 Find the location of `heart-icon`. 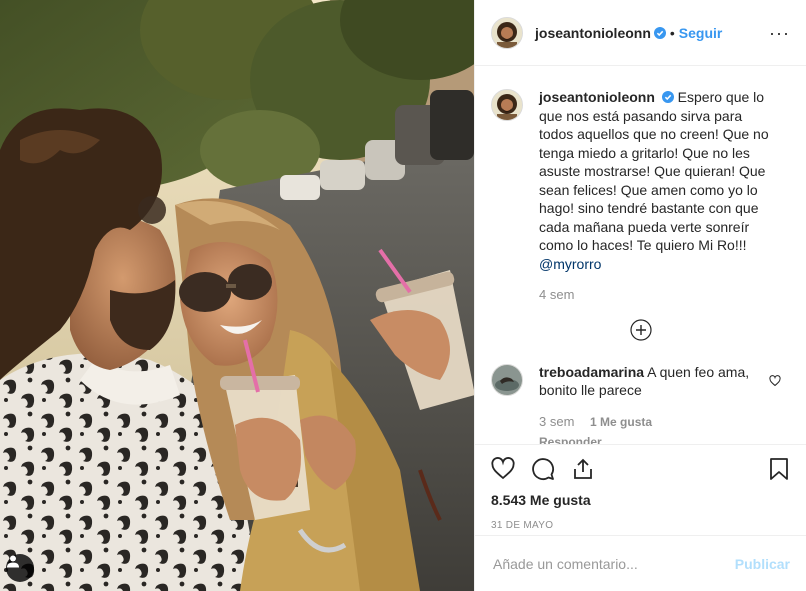

heart-icon is located at coordinates (503, 468).